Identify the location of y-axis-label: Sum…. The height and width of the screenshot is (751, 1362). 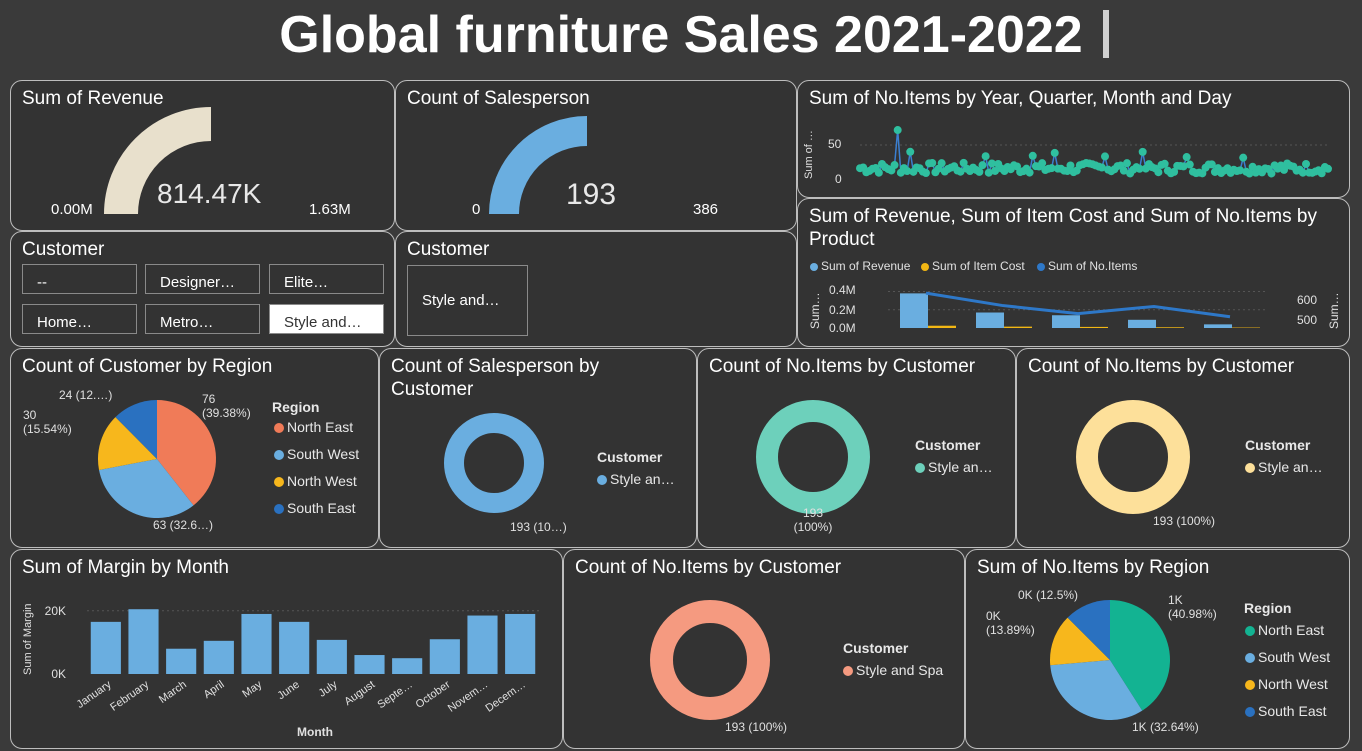
(815, 310).